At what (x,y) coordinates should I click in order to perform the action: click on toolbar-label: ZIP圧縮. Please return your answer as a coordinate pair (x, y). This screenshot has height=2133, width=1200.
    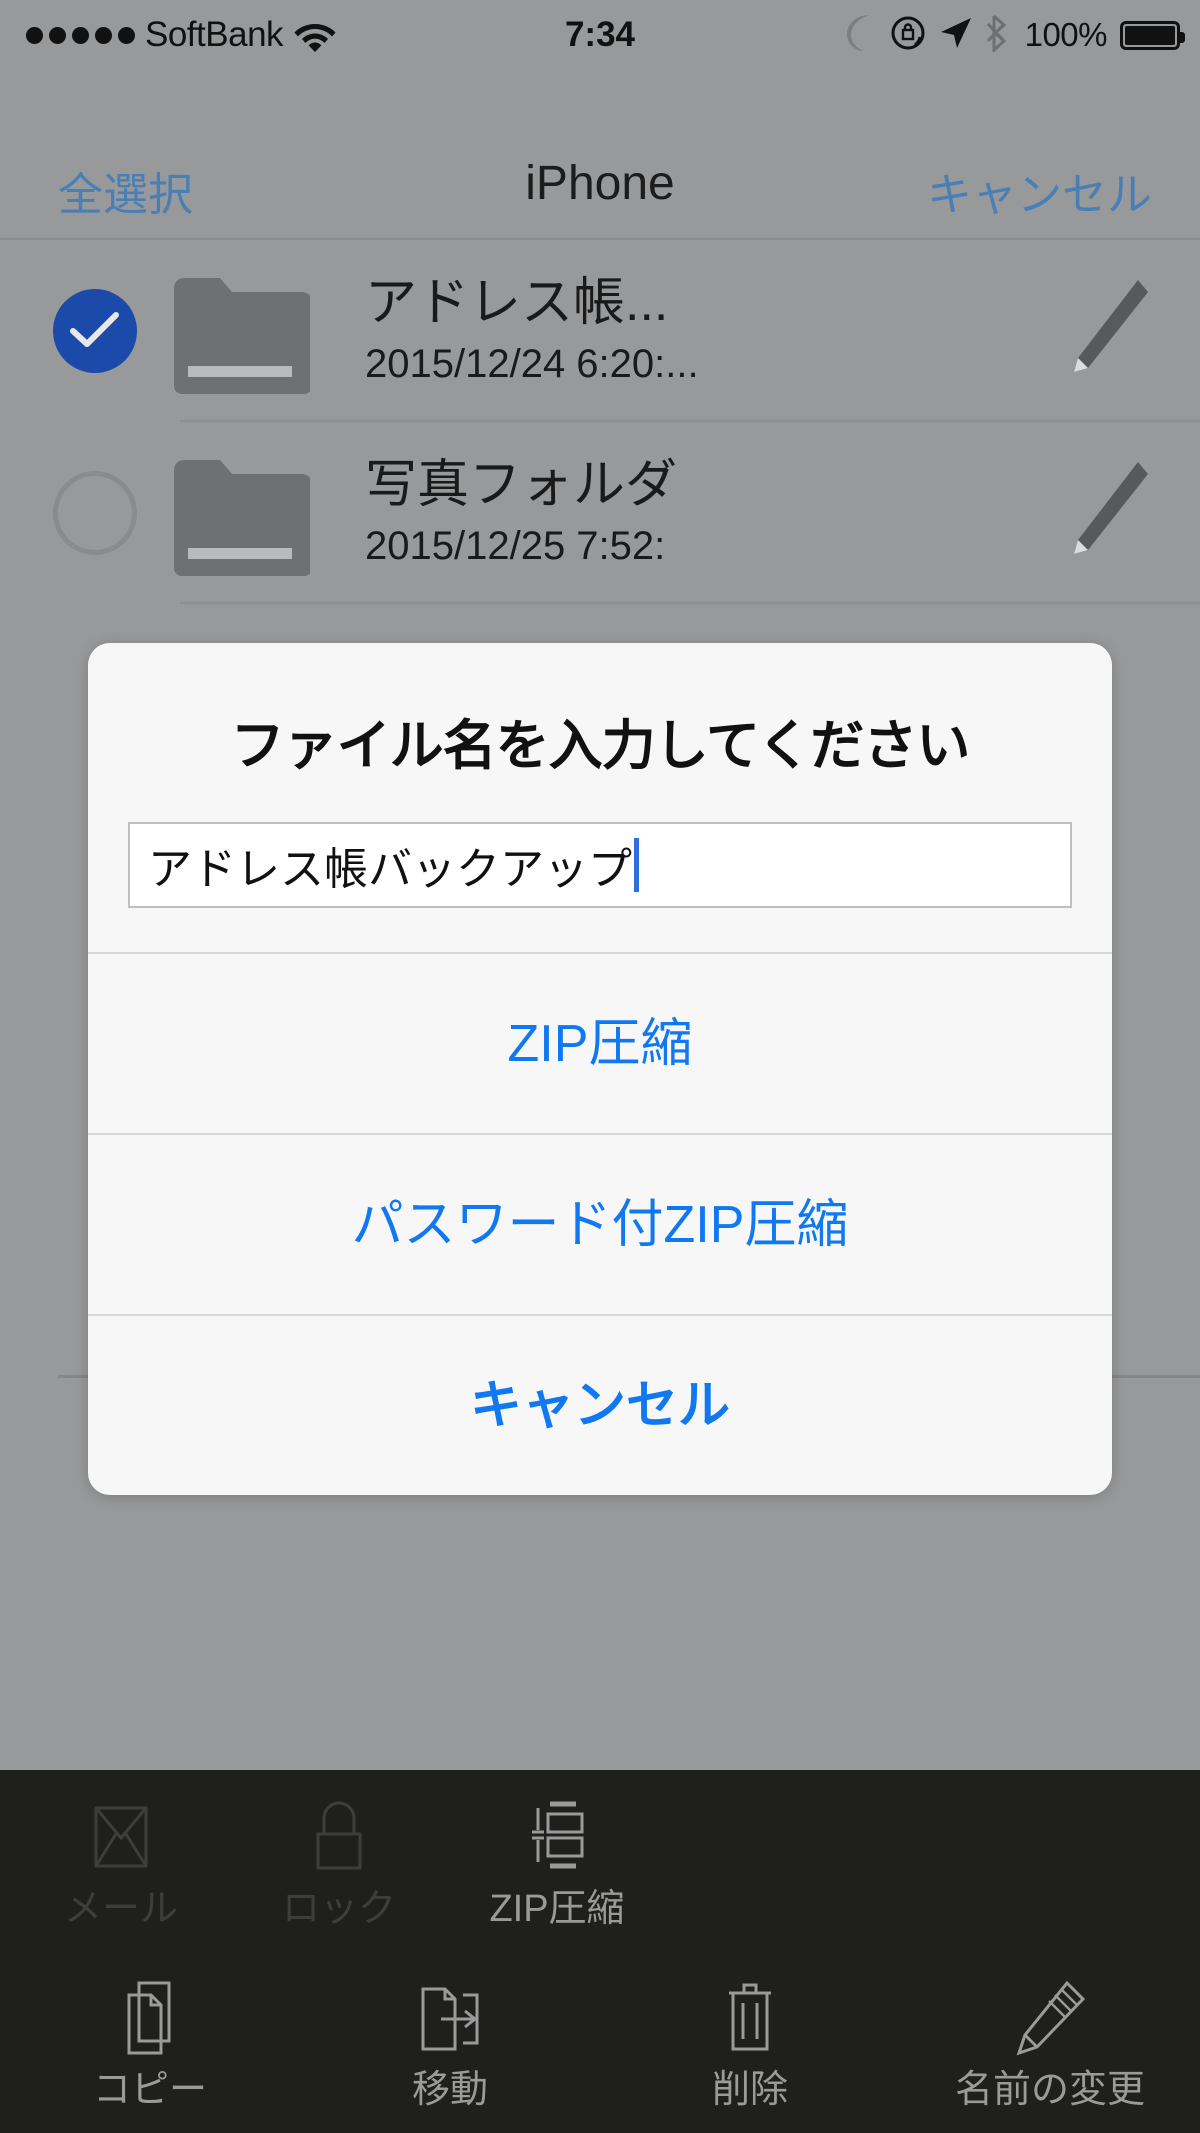
    Looking at the image, I should click on (557, 1908).